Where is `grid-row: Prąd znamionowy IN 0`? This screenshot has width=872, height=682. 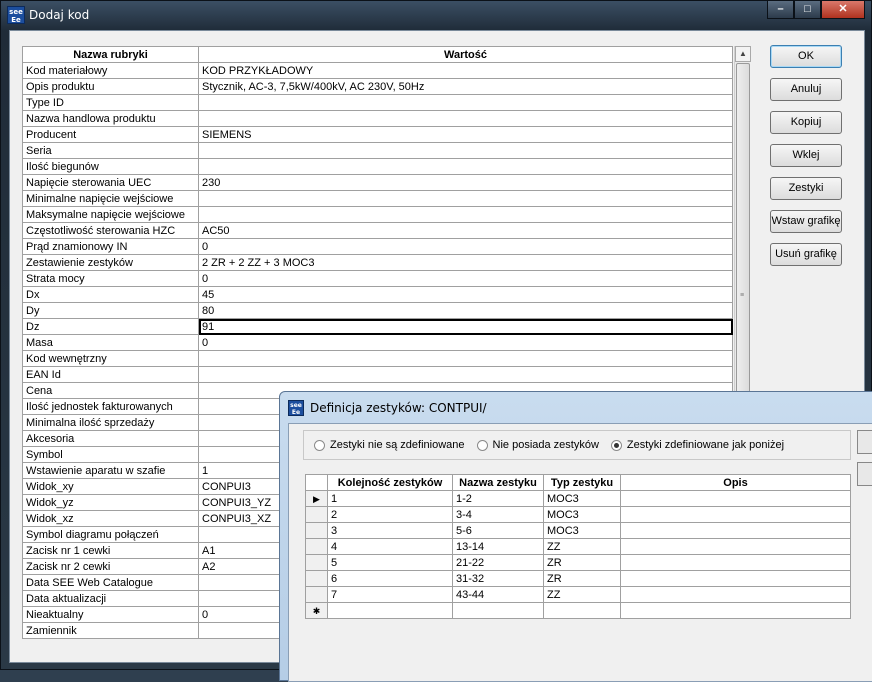 grid-row: Prąd znamionowy IN 0 is located at coordinates (377, 246).